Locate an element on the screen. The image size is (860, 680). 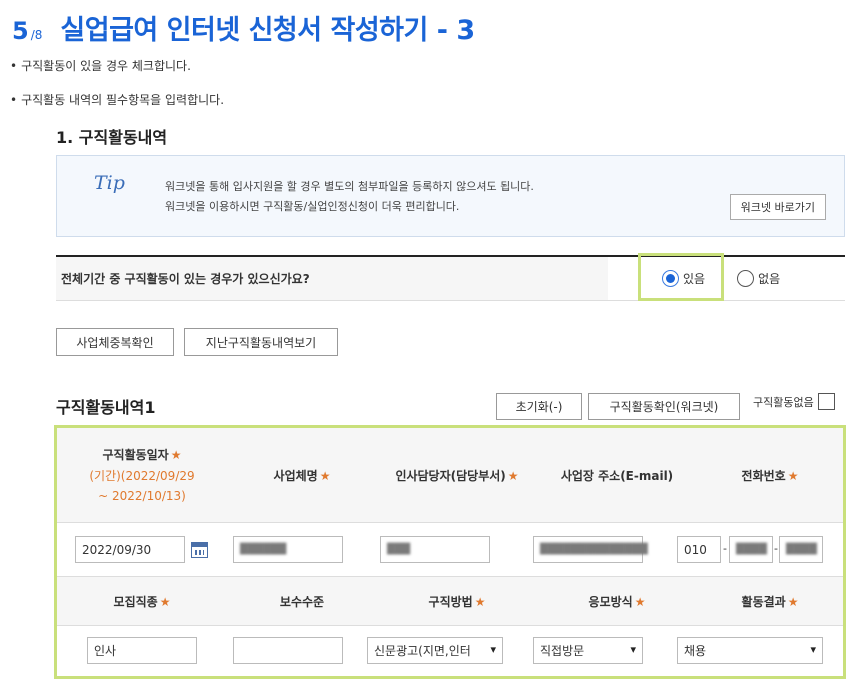
period-line-1: (기간)(2022/09/29 is located at coordinates (142, 476).